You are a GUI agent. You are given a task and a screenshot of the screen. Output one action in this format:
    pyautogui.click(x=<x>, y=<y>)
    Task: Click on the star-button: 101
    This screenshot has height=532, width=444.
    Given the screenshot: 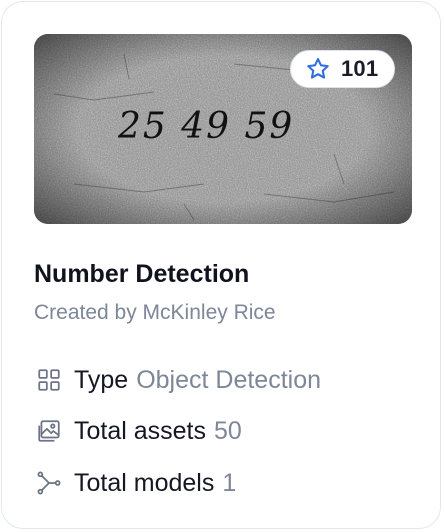 What is the action you would take?
    pyautogui.click(x=342, y=69)
    